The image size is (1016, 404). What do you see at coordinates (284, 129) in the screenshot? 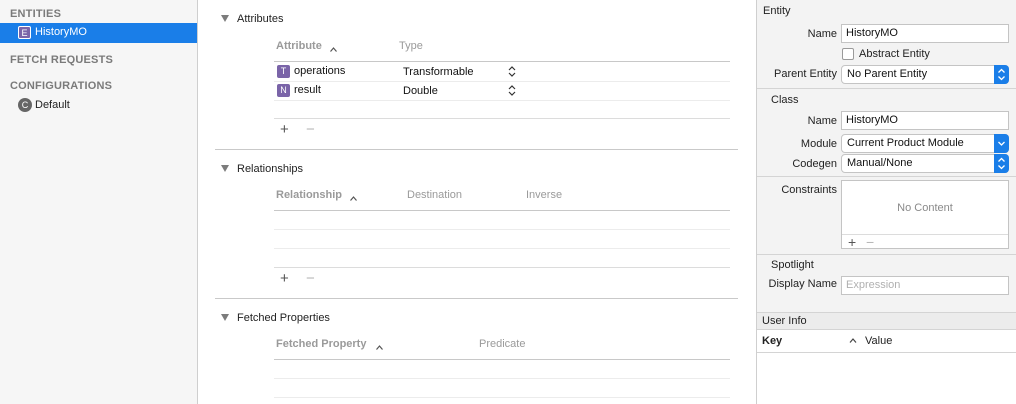
I see `add-attribute-button: +` at bounding box center [284, 129].